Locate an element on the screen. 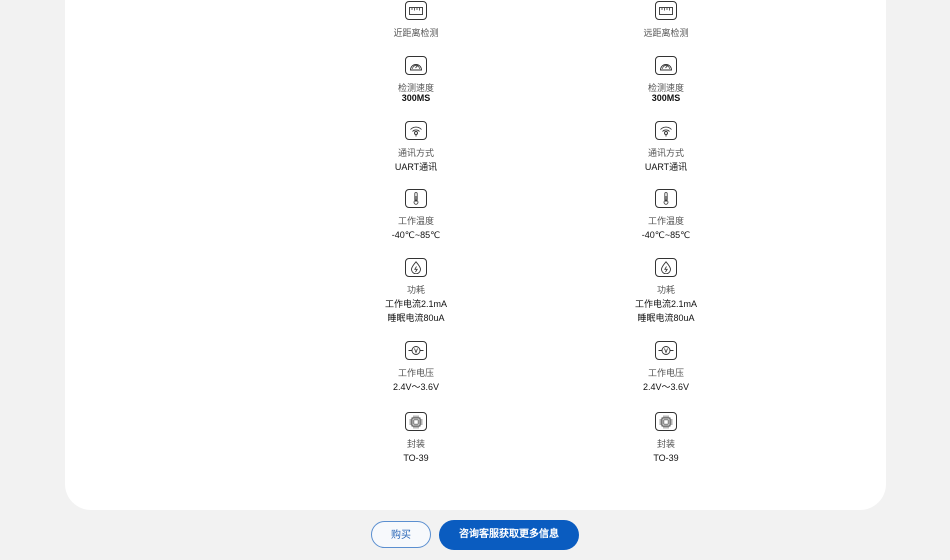 The height and width of the screenshot is (560, 950). buy-button: 购买 is located at coordinates (401, 534).